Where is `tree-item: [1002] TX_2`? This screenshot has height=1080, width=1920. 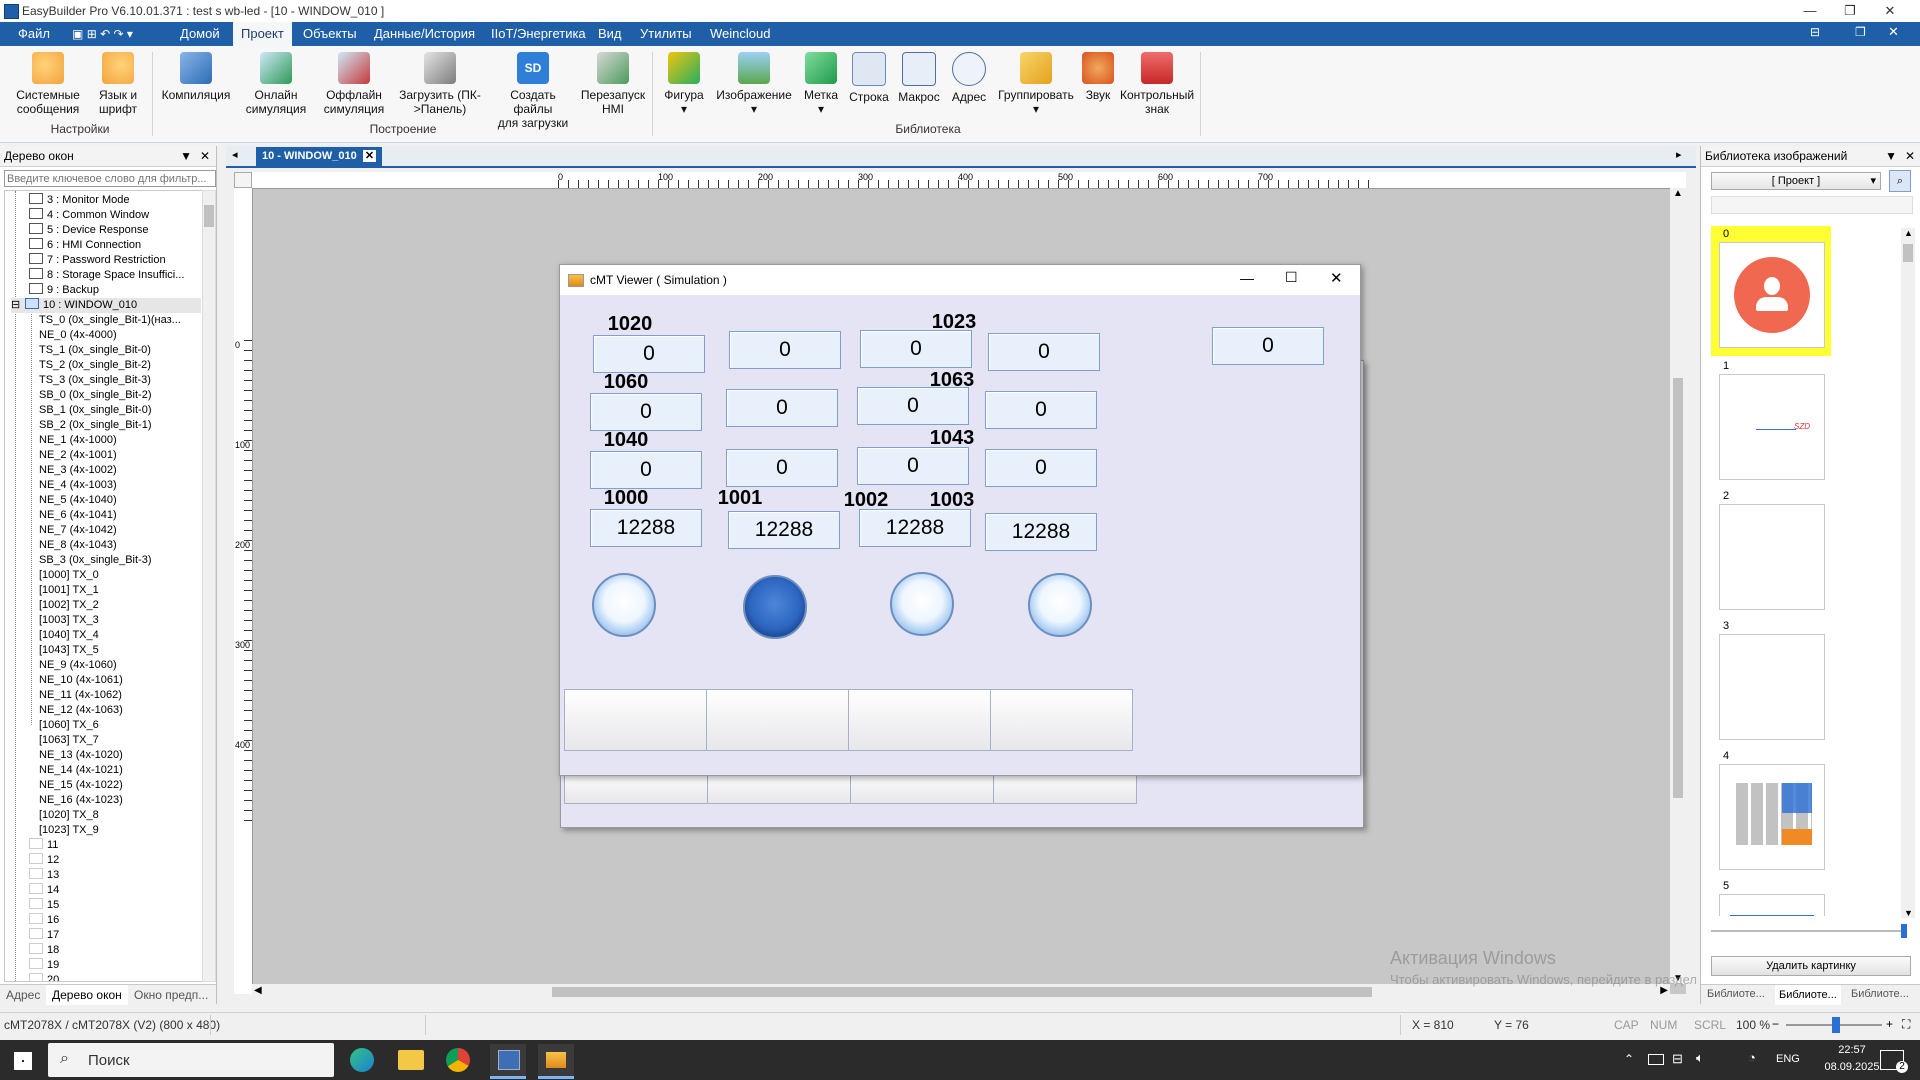 tree-item: [1002] TX_2 is located at coordinates (69, 605).